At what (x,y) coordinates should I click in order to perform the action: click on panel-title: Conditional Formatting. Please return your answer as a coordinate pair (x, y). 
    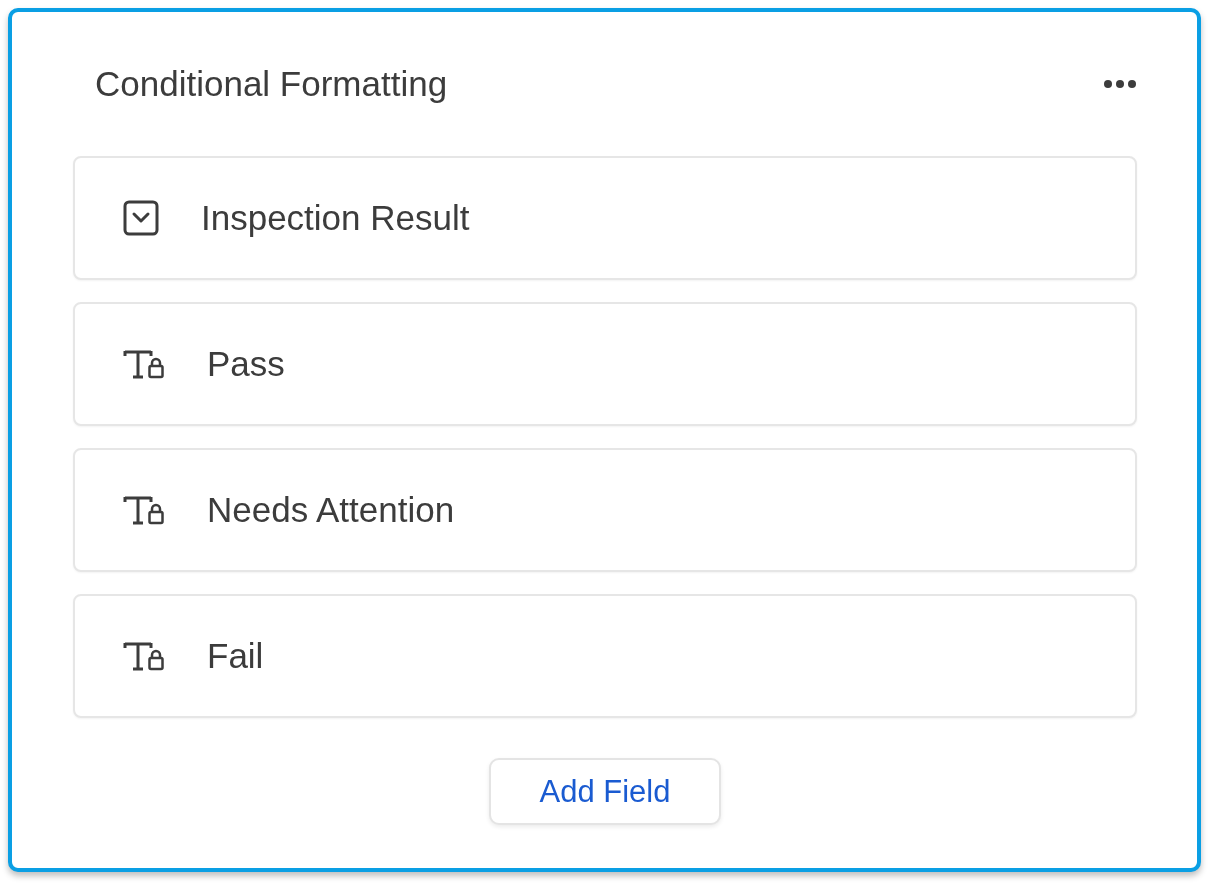
    Looking at the image, I should click on (271, 84).